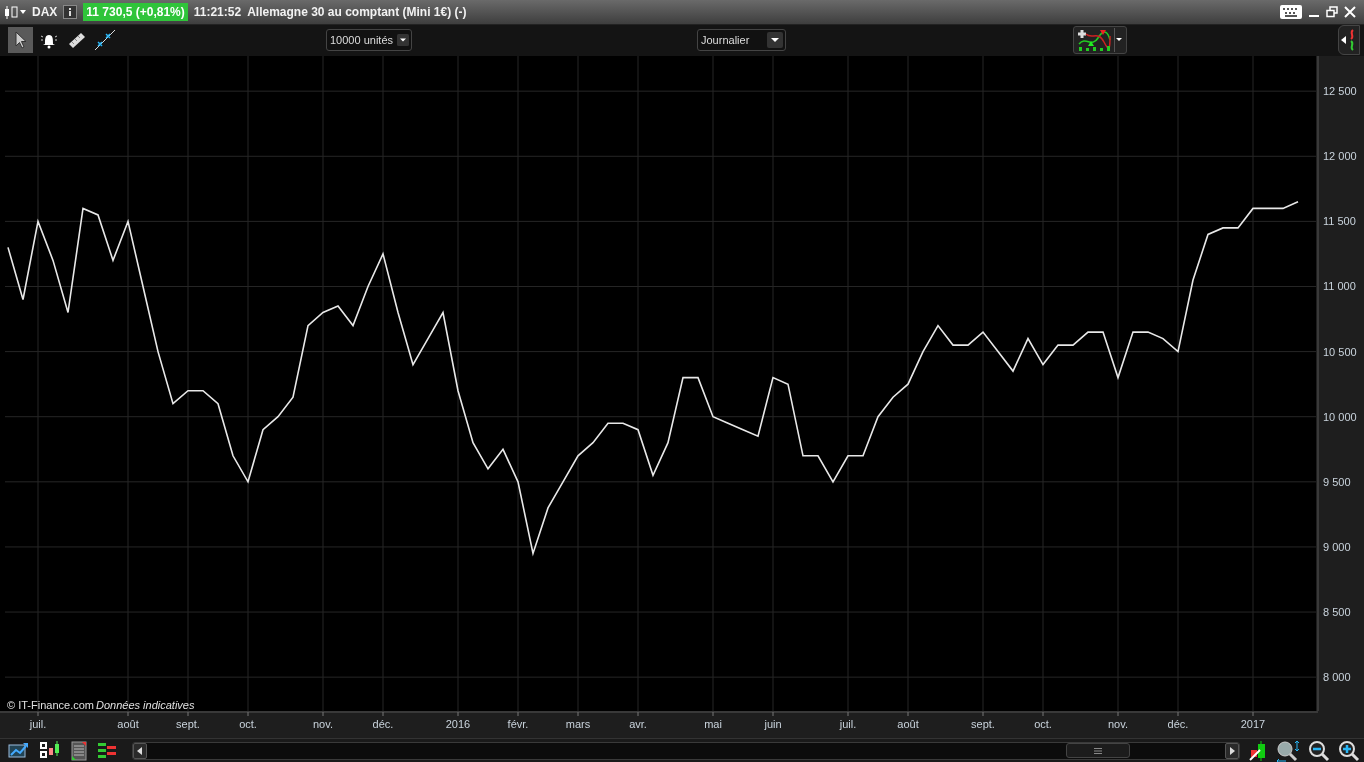 The width and height of the screenshot is (1364, 762). What do you see at coordinates (15, 11) in the screenshot?
I see `candlestick-icon` at bounding box center [15, 11].